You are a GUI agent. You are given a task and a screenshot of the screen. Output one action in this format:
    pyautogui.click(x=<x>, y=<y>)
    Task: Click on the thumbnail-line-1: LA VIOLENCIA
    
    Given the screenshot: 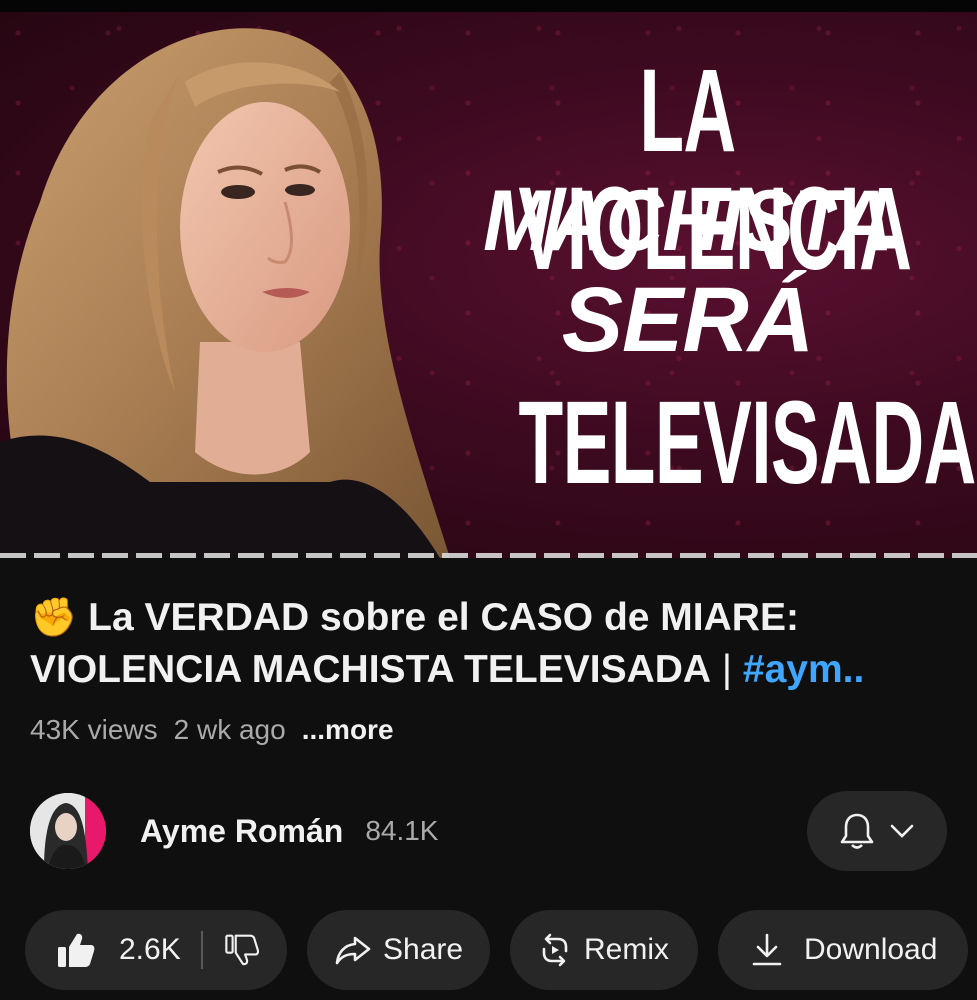 What is the action you would take?
    pyautogui.click(x=715, y=170)
    